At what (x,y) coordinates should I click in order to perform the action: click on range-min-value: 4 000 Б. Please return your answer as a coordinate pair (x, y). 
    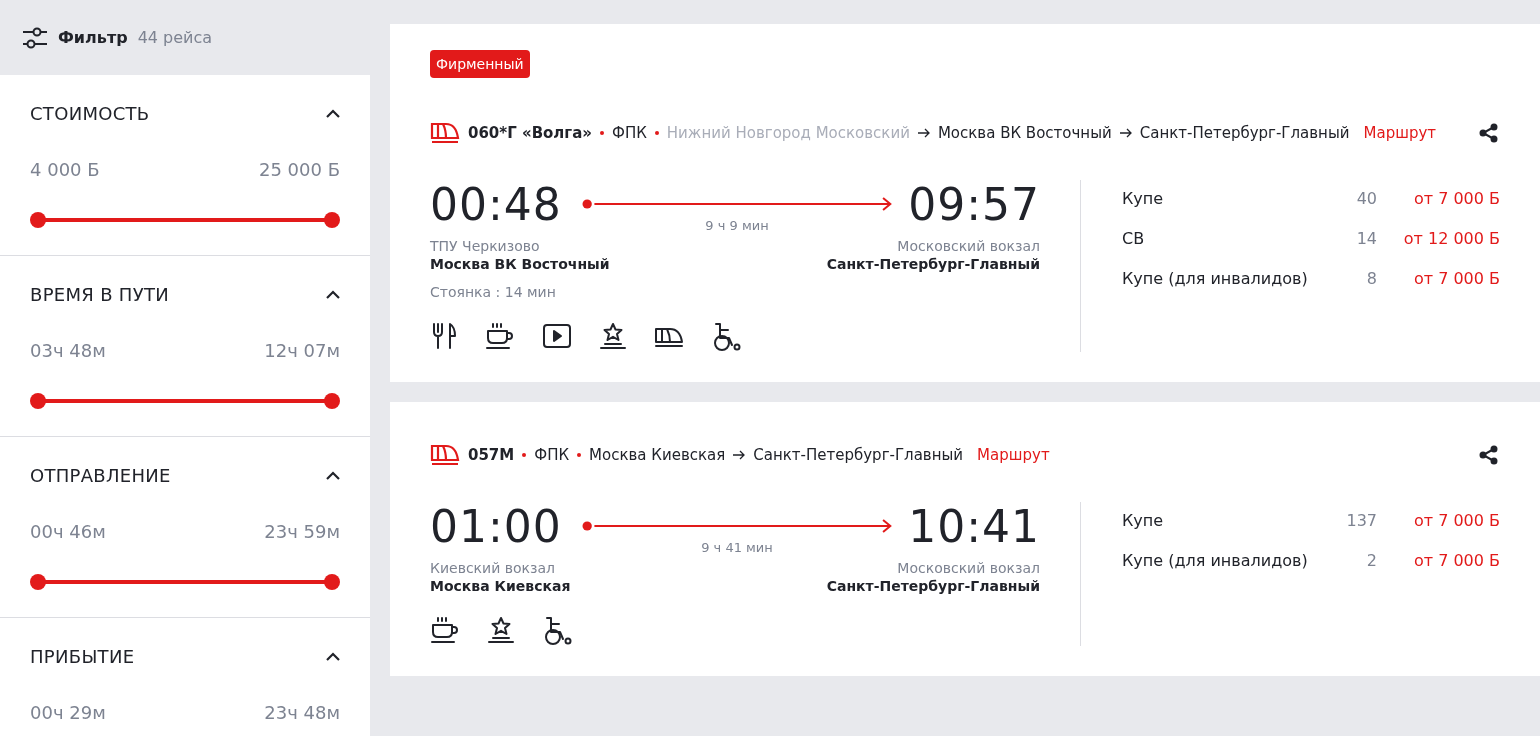
    Looking at the image, I should click on (65, 169).